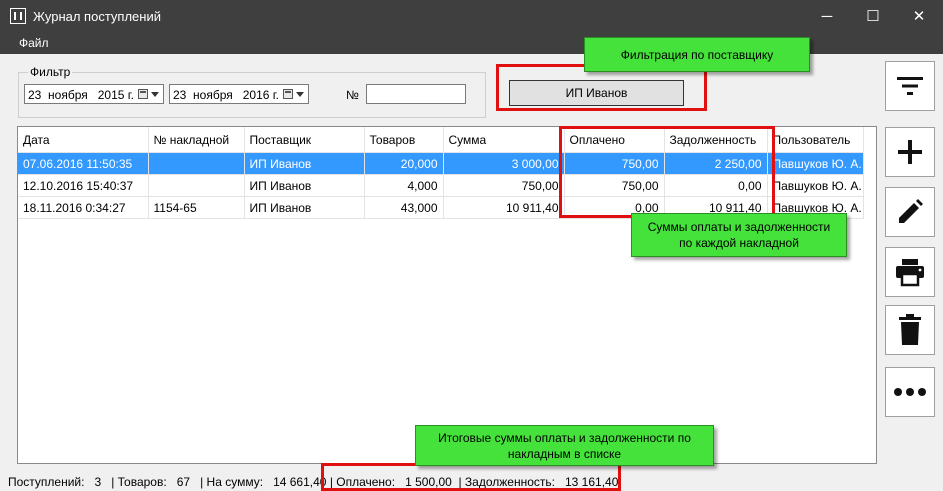  What do you see at coordinates (739, 243) in the screenshot?
I see `row-amounts-callout-line2: по каждой накладной` at bounding box center [739, 243].